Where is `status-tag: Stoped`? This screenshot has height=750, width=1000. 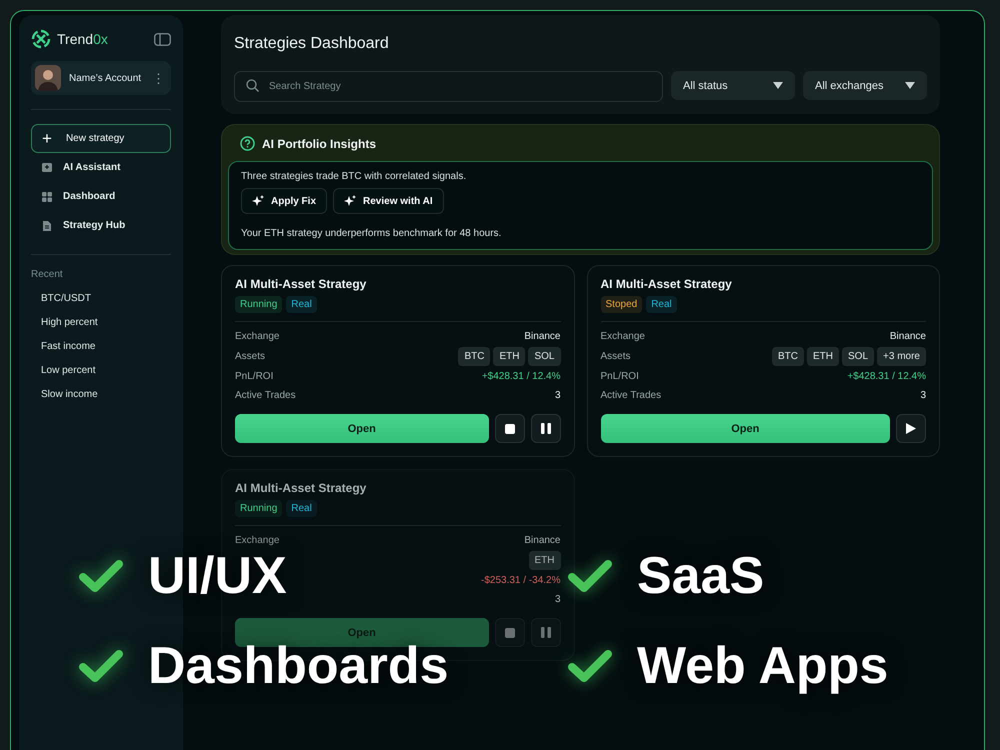
status-tag: Stoped is located at coordinates (621, 304).